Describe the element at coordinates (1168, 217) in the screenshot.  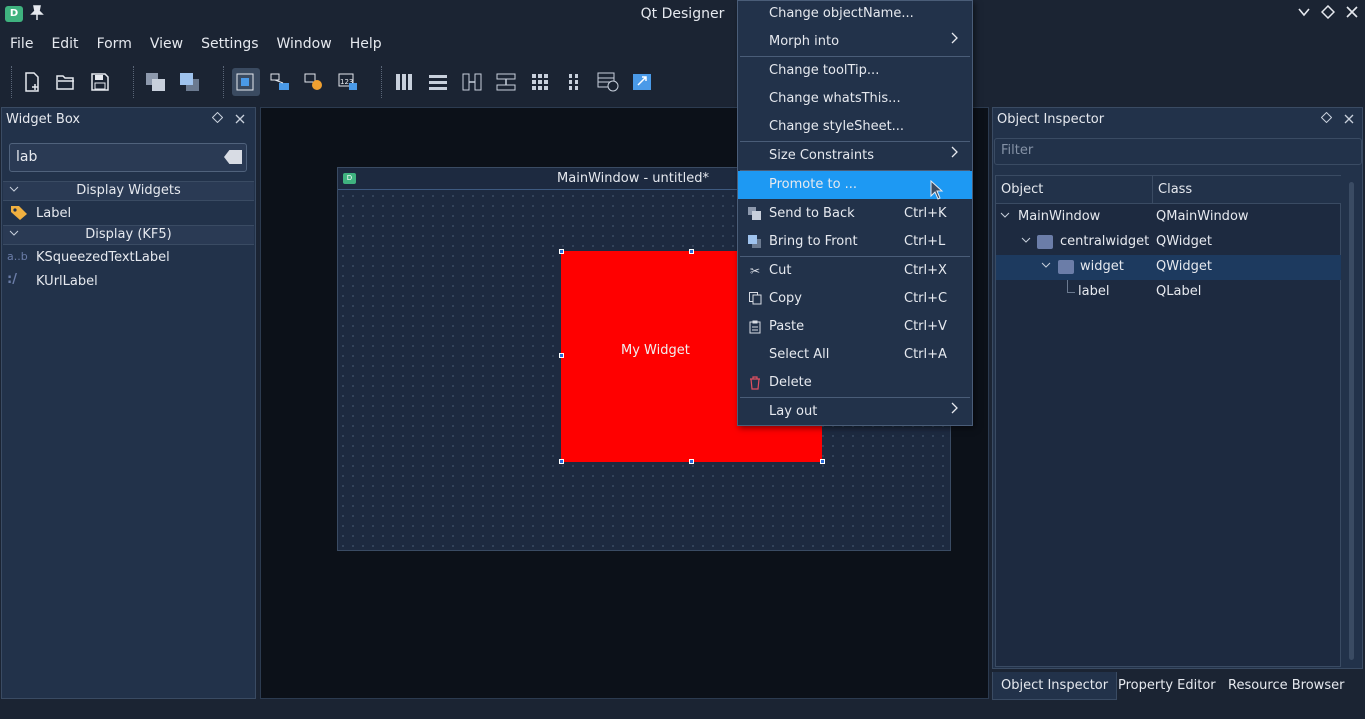
I see `tree-row-mainwindow: MainWindow QMainWindow` at that location.